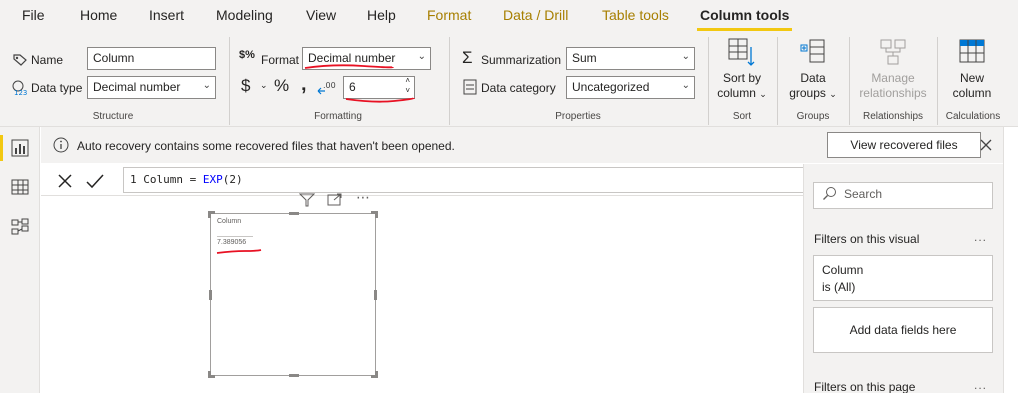  What do you see at coordinates (98, 15) in the screenshot?
I see `menu-home: Home` at bounding box center [98, 15].